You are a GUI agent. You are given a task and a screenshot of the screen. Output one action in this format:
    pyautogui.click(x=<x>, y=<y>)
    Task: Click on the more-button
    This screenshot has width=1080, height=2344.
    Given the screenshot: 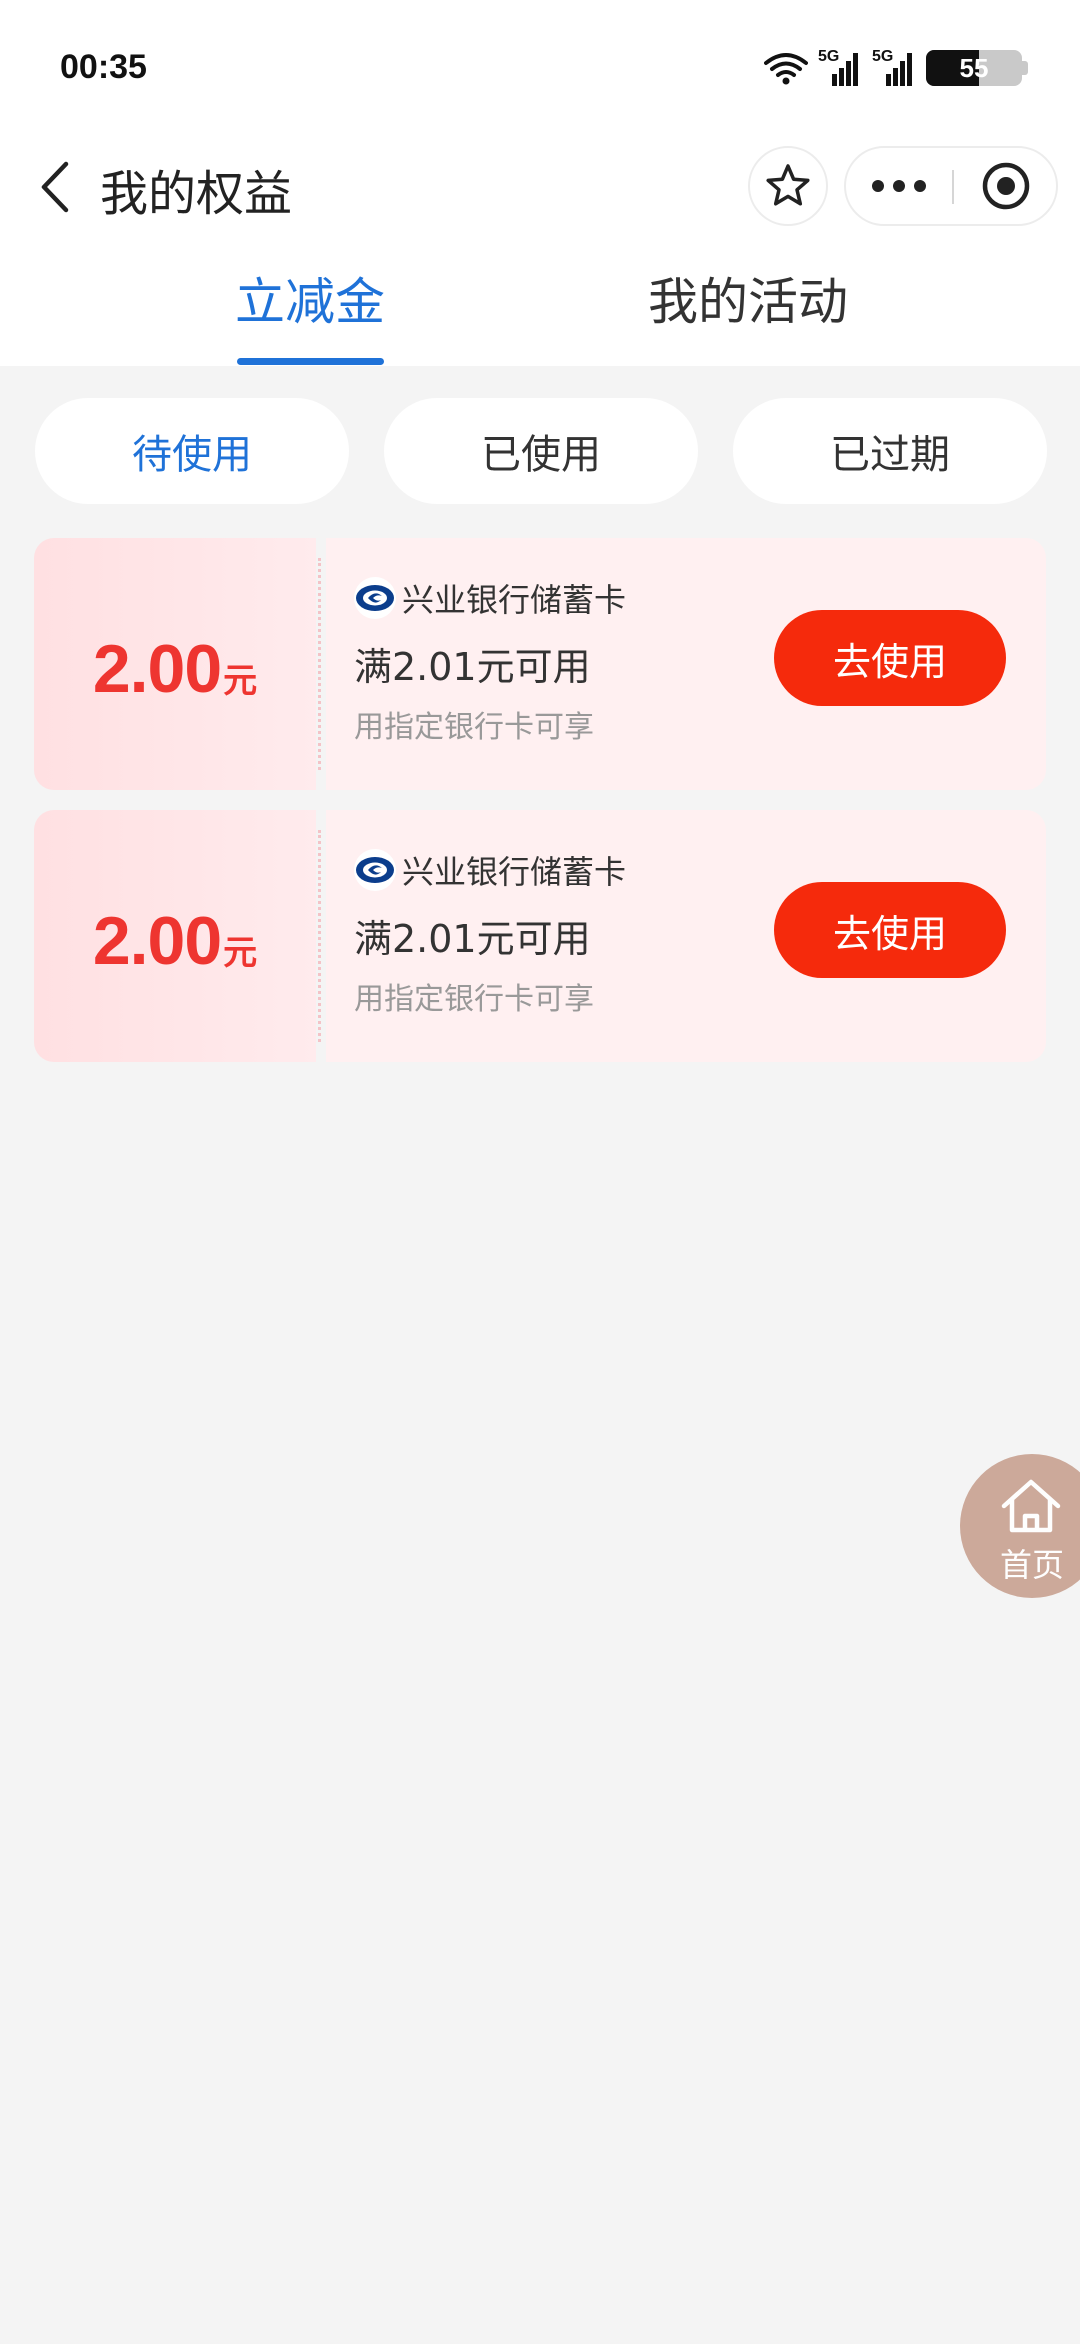 What is the action you would take?
    pyautogui.click(x=899, y=186)
    